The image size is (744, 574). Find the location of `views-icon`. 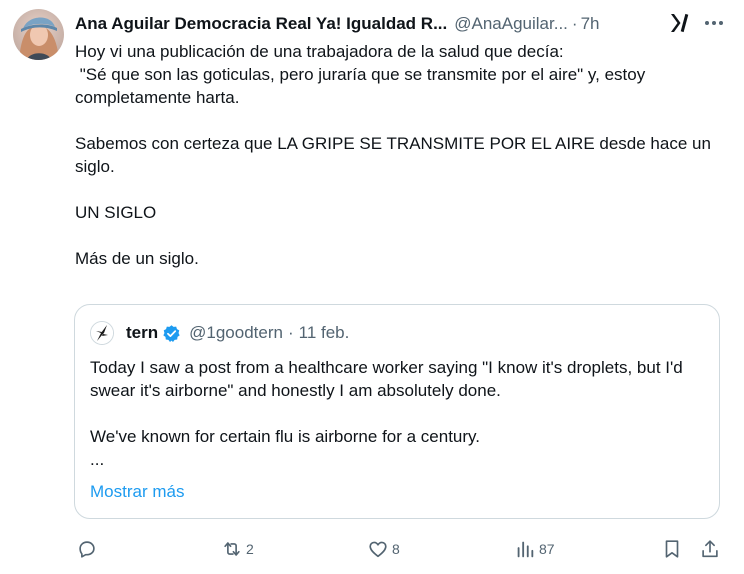

views-icon is located at coordinates (525, 549).